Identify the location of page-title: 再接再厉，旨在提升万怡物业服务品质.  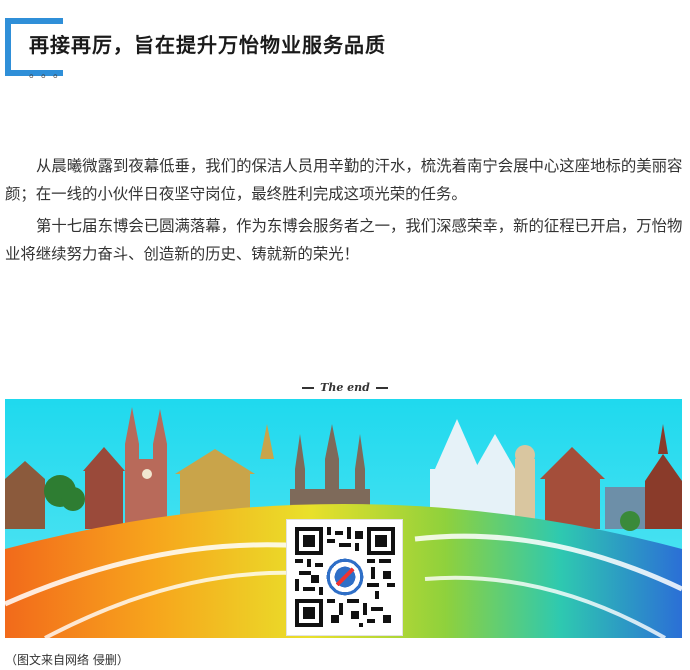
(207, 45).